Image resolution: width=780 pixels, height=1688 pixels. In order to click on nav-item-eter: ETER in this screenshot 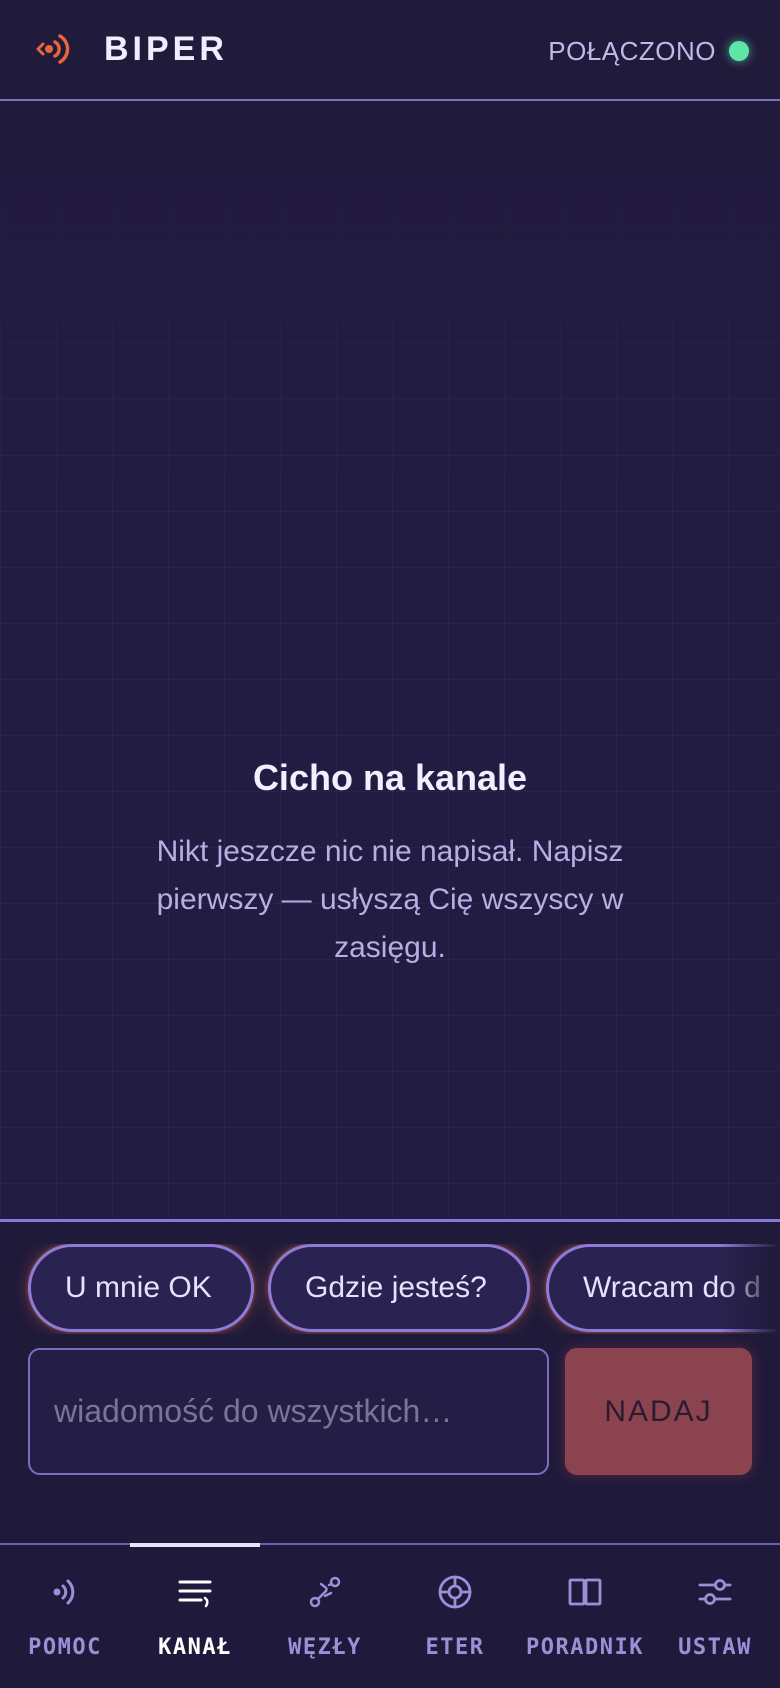, I will do `click(455, 1616)`.